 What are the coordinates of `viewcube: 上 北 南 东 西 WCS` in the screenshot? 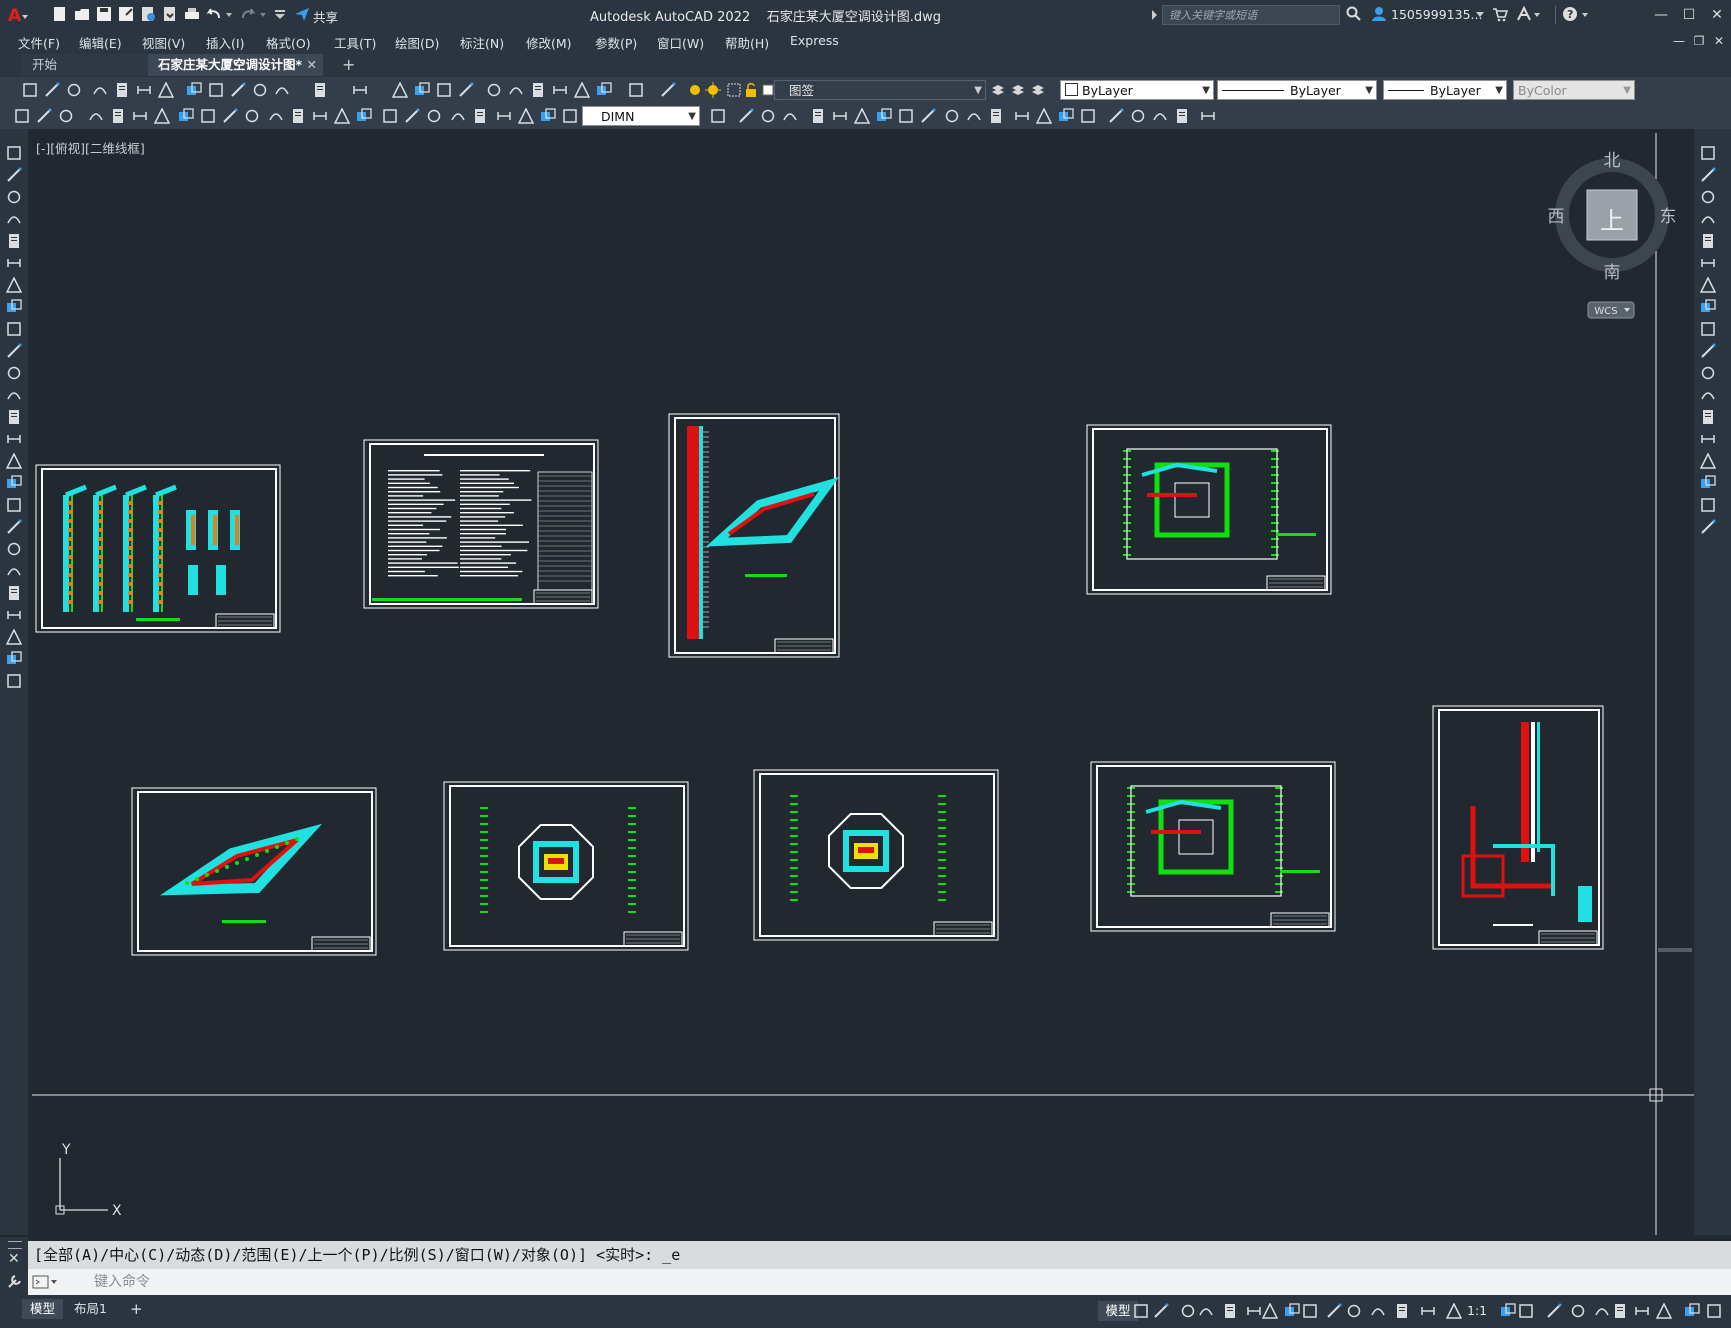 It's located at (1610, 232).